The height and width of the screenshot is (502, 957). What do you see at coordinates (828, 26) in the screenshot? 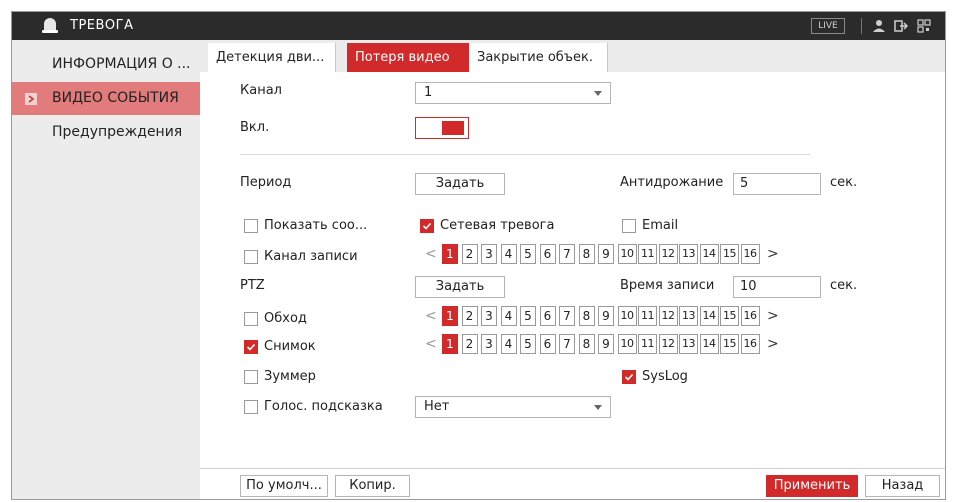
I see `live-button: LIVE` at bounding box center [828, 26].